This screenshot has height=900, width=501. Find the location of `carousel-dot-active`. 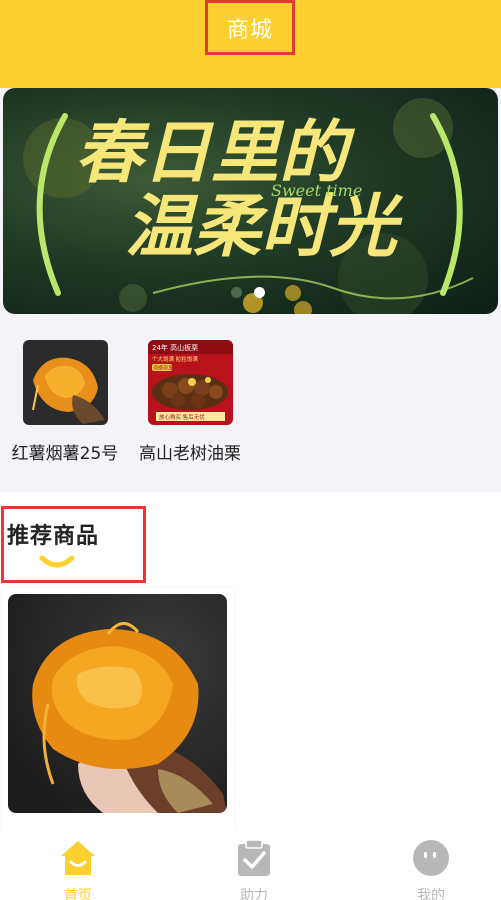

carousel-dot-active is located at coordinates (259, 292).